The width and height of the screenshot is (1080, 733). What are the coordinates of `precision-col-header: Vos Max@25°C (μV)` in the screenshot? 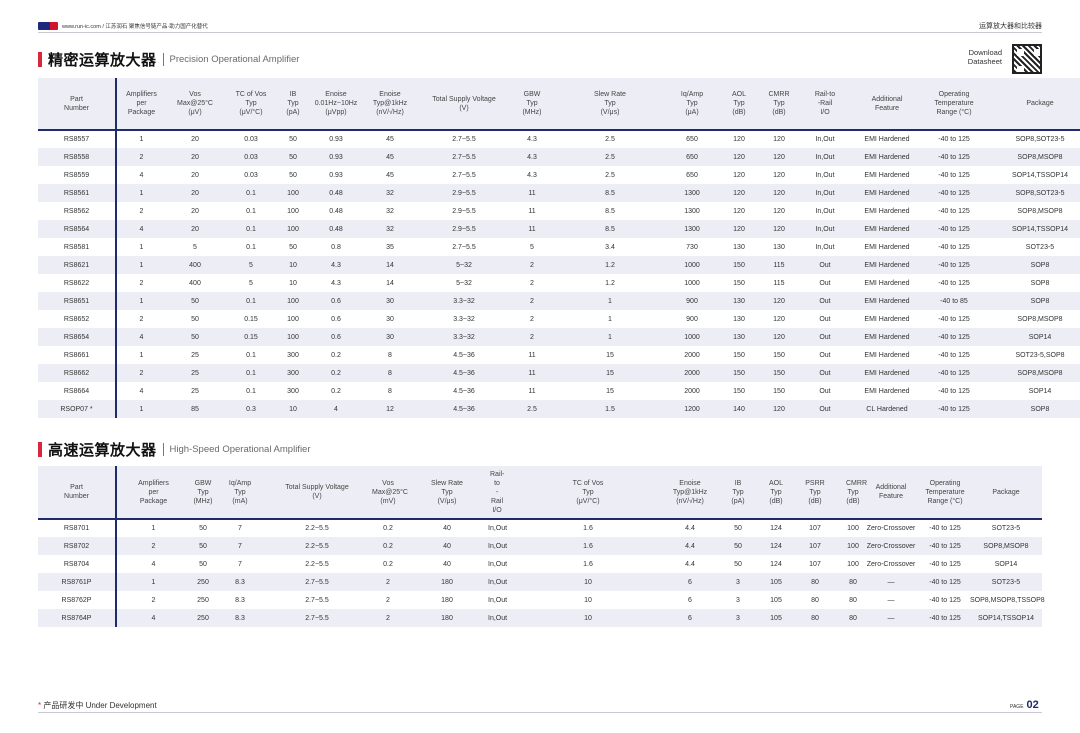 It's located at (195, 104).